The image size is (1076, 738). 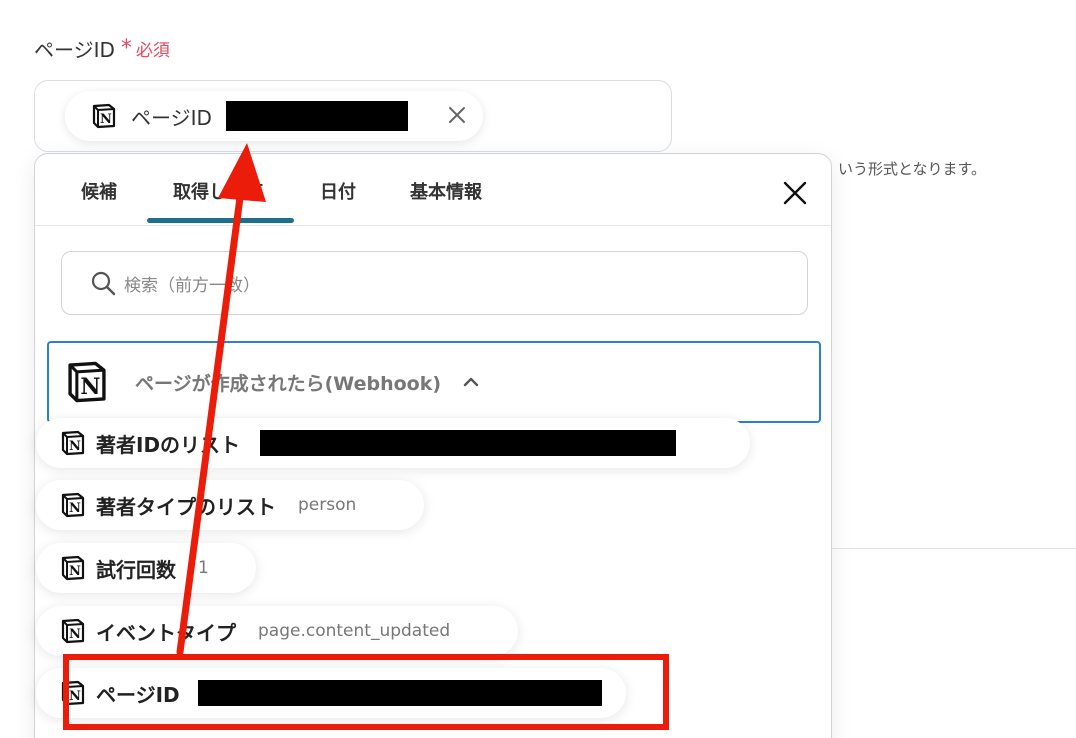 I want to click on tab-retrieved-values: 取得した値, so click(x=218, y=191).